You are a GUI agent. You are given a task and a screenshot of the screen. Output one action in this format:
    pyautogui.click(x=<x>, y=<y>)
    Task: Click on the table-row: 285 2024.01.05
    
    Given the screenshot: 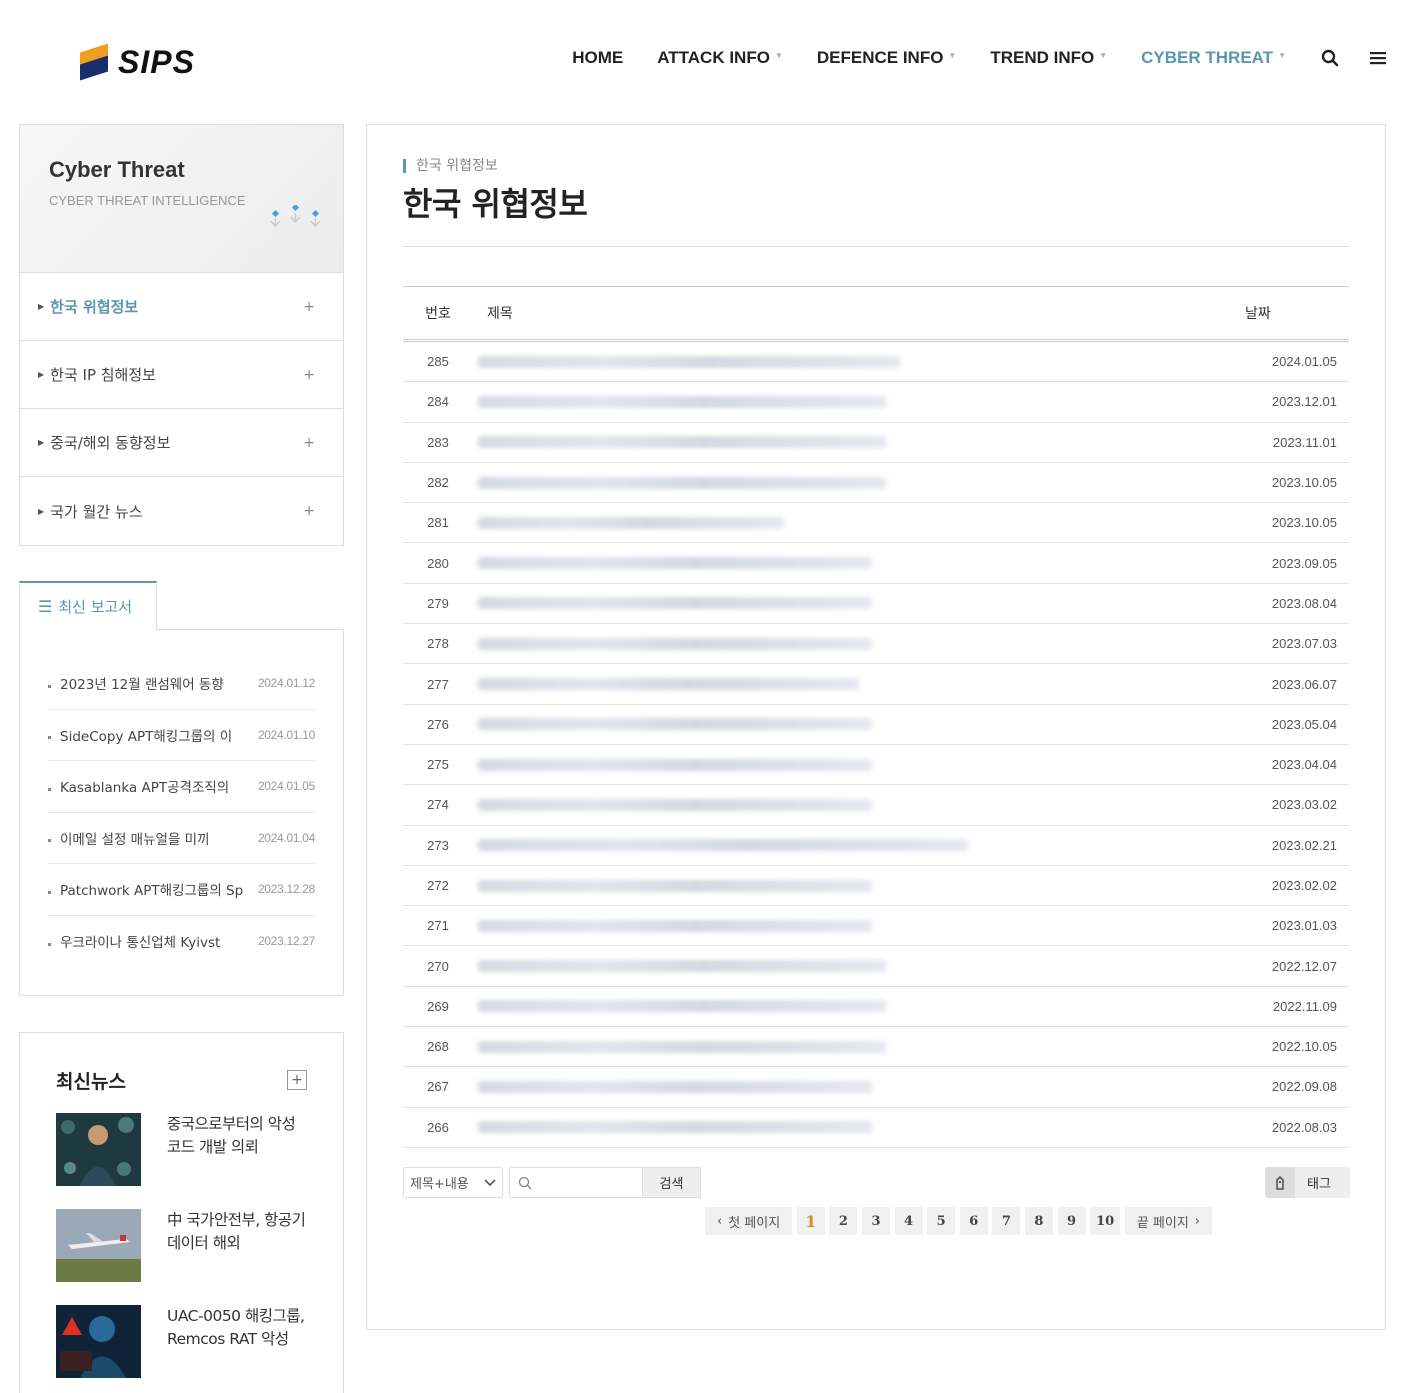 What is the action you would take?
    pyautogui.click(x=876, y=362)
    